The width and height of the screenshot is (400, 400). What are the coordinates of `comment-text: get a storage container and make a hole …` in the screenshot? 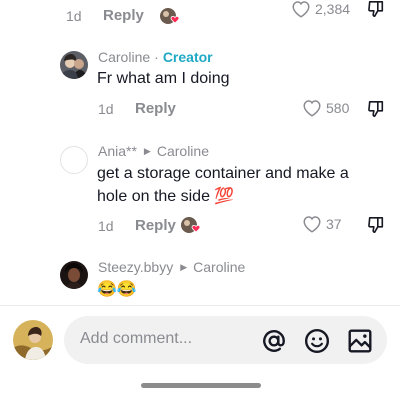 It's located at (223, 185).